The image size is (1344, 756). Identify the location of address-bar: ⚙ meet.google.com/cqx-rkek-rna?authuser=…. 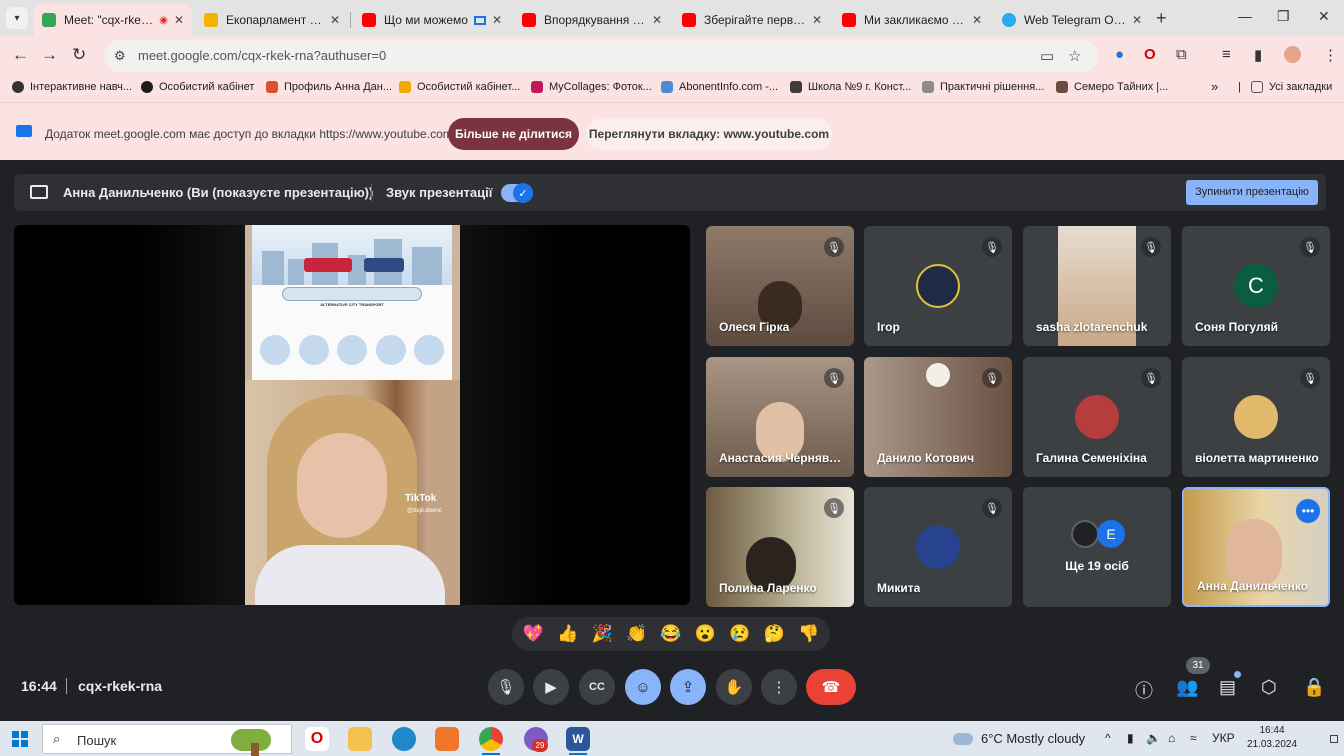
(601, 56).